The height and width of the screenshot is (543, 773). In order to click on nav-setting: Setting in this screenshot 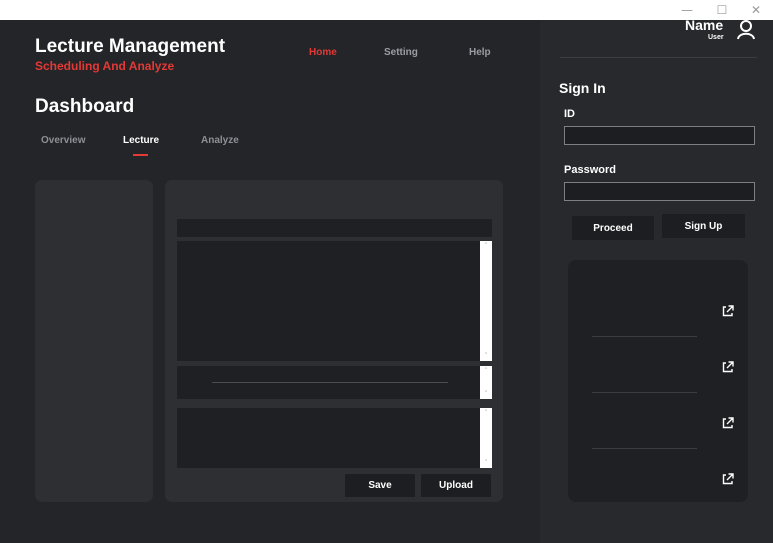, I will do `click(401, 52)`.